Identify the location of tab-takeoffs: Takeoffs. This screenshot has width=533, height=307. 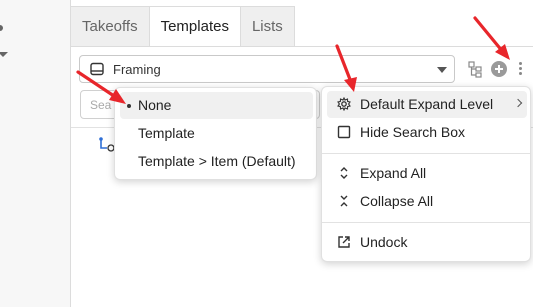
(110, 26).